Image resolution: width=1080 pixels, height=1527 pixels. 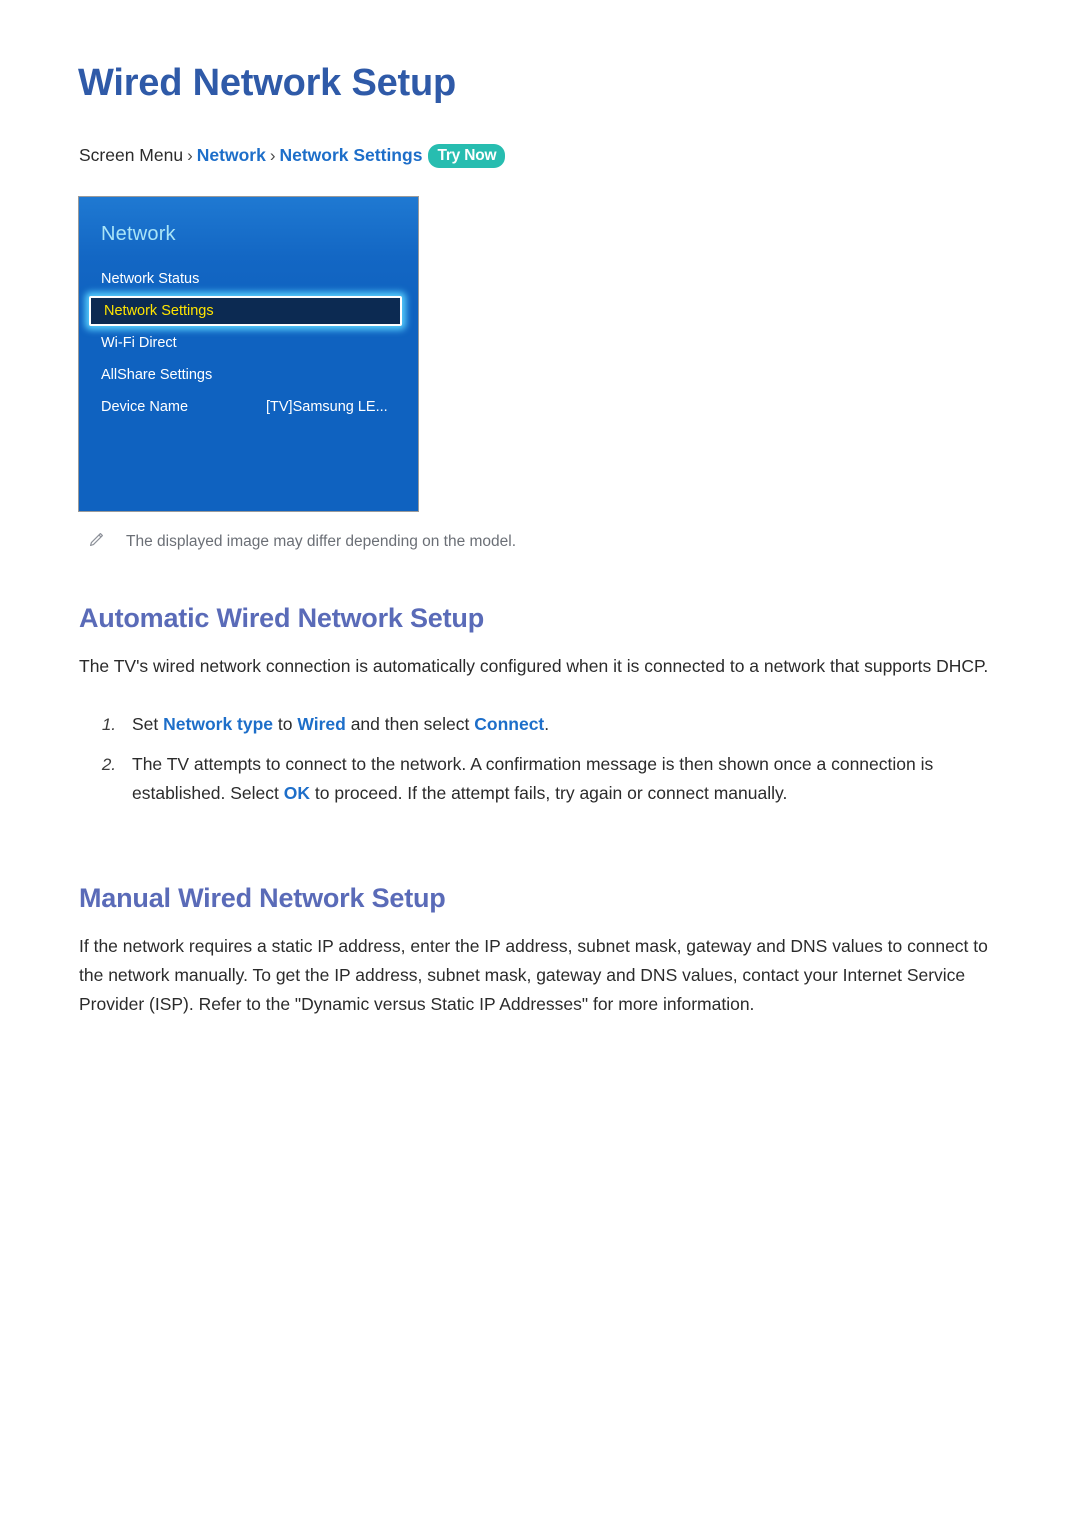 I want to click on step-keyword-network-type: Network type, so click(x=218, y=724).